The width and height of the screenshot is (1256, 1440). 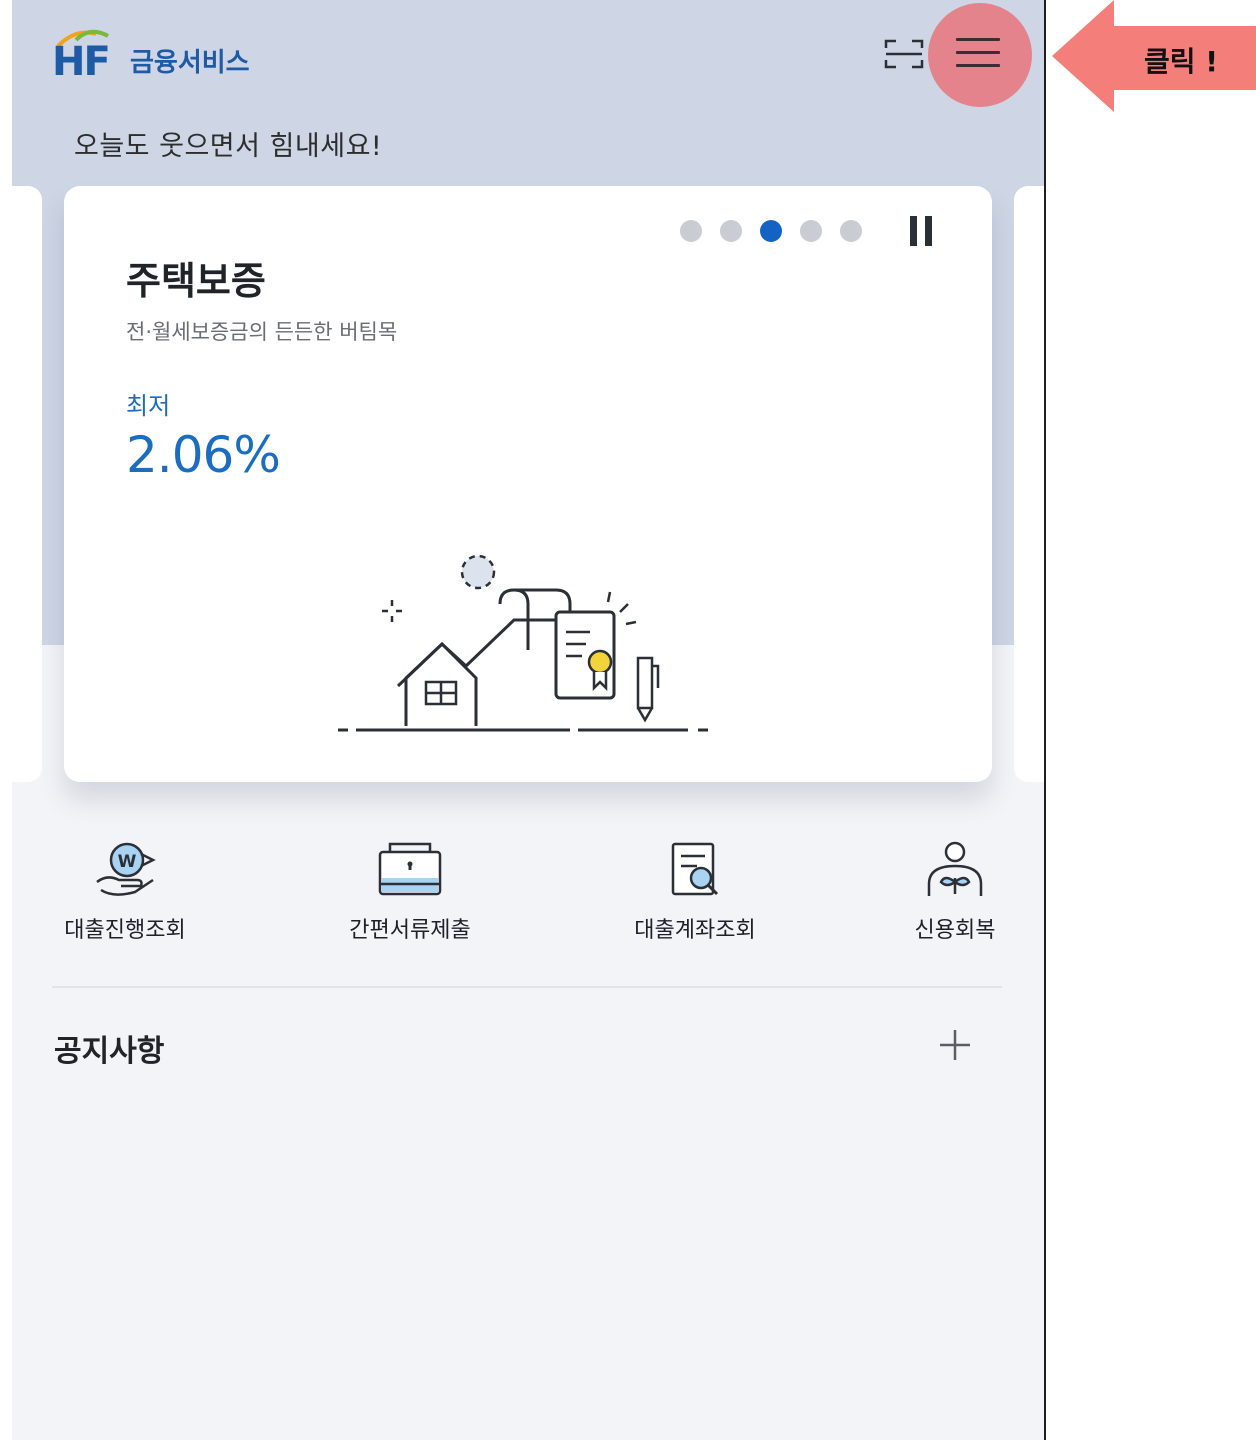 What do you see at coordinates (1181, 61) in the screenshot?
I see `click-annotation-label: 클릭 !` at bounding box center [1181, 61].